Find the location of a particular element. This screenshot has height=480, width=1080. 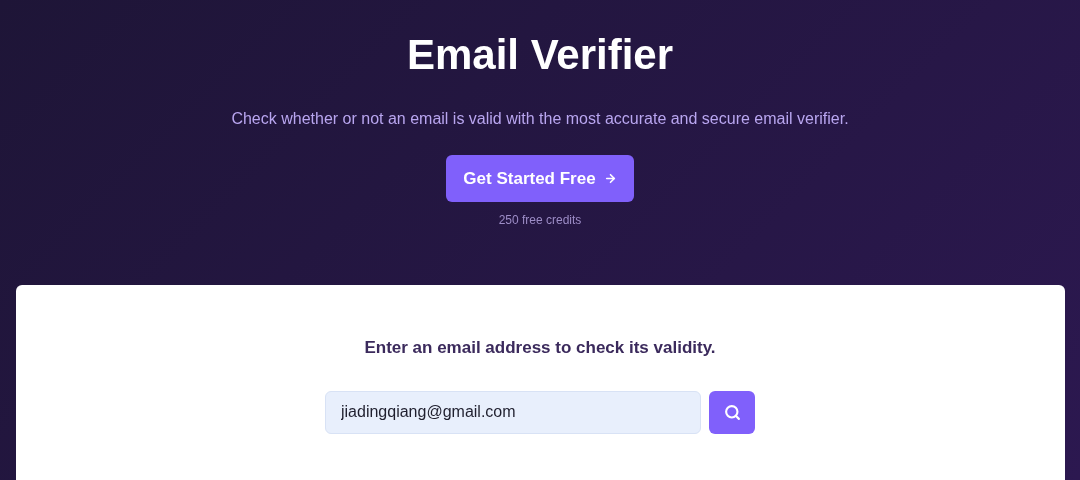

arrow-right-icon is located at coordinates (610, 178).